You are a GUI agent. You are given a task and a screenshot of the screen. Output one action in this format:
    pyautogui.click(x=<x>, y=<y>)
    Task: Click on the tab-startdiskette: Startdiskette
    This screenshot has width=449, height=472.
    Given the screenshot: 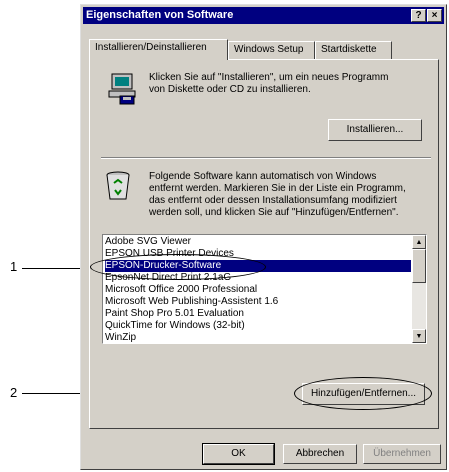 What is the action you would take?
    pyautogui.click(x=353, y=50)
    